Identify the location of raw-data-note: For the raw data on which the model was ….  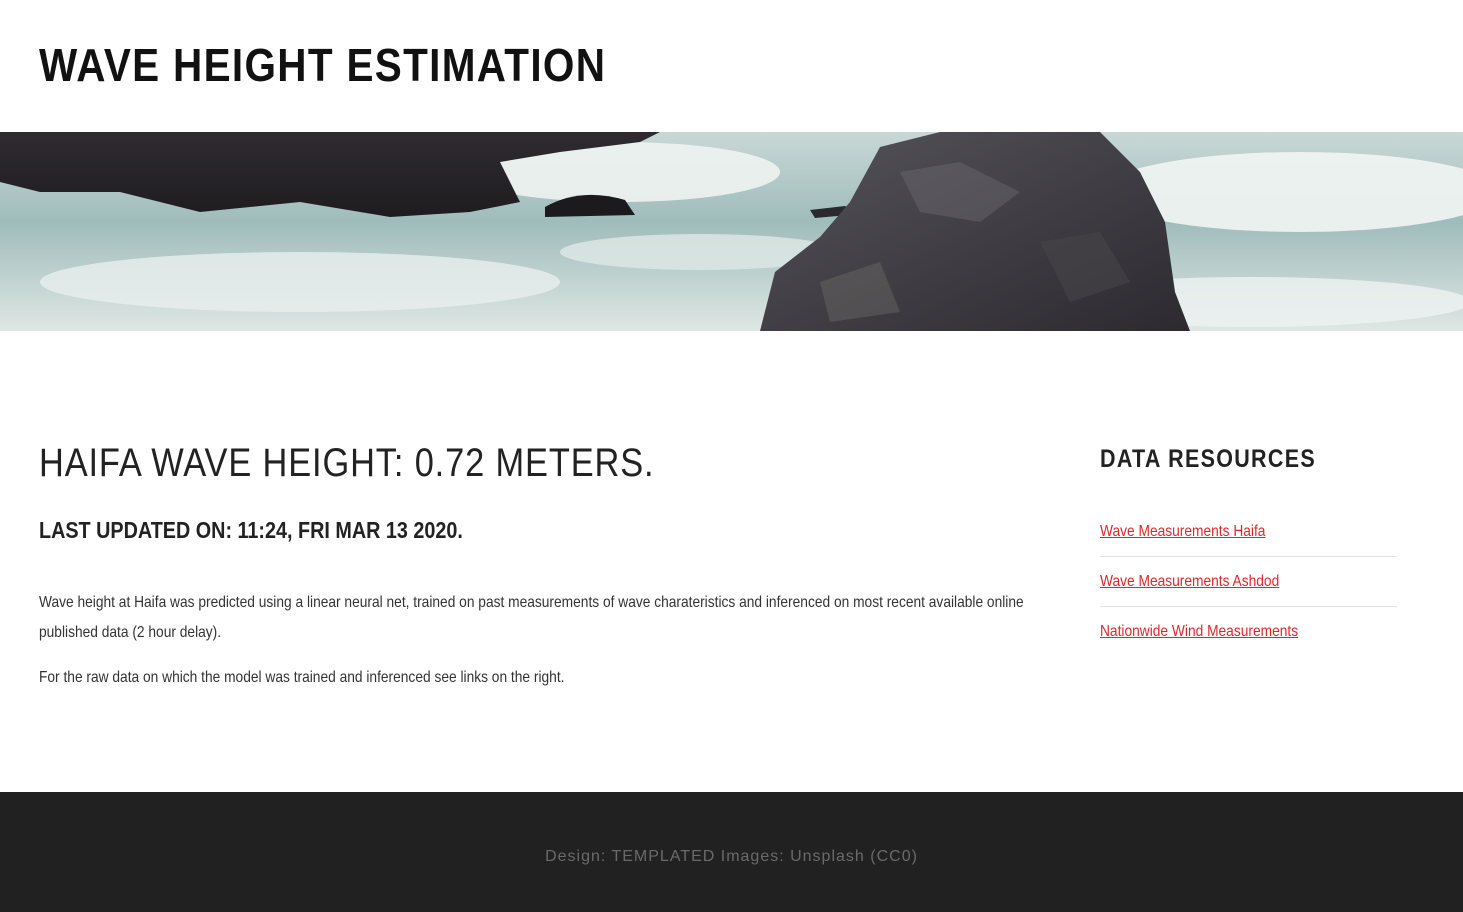
(302, 677).